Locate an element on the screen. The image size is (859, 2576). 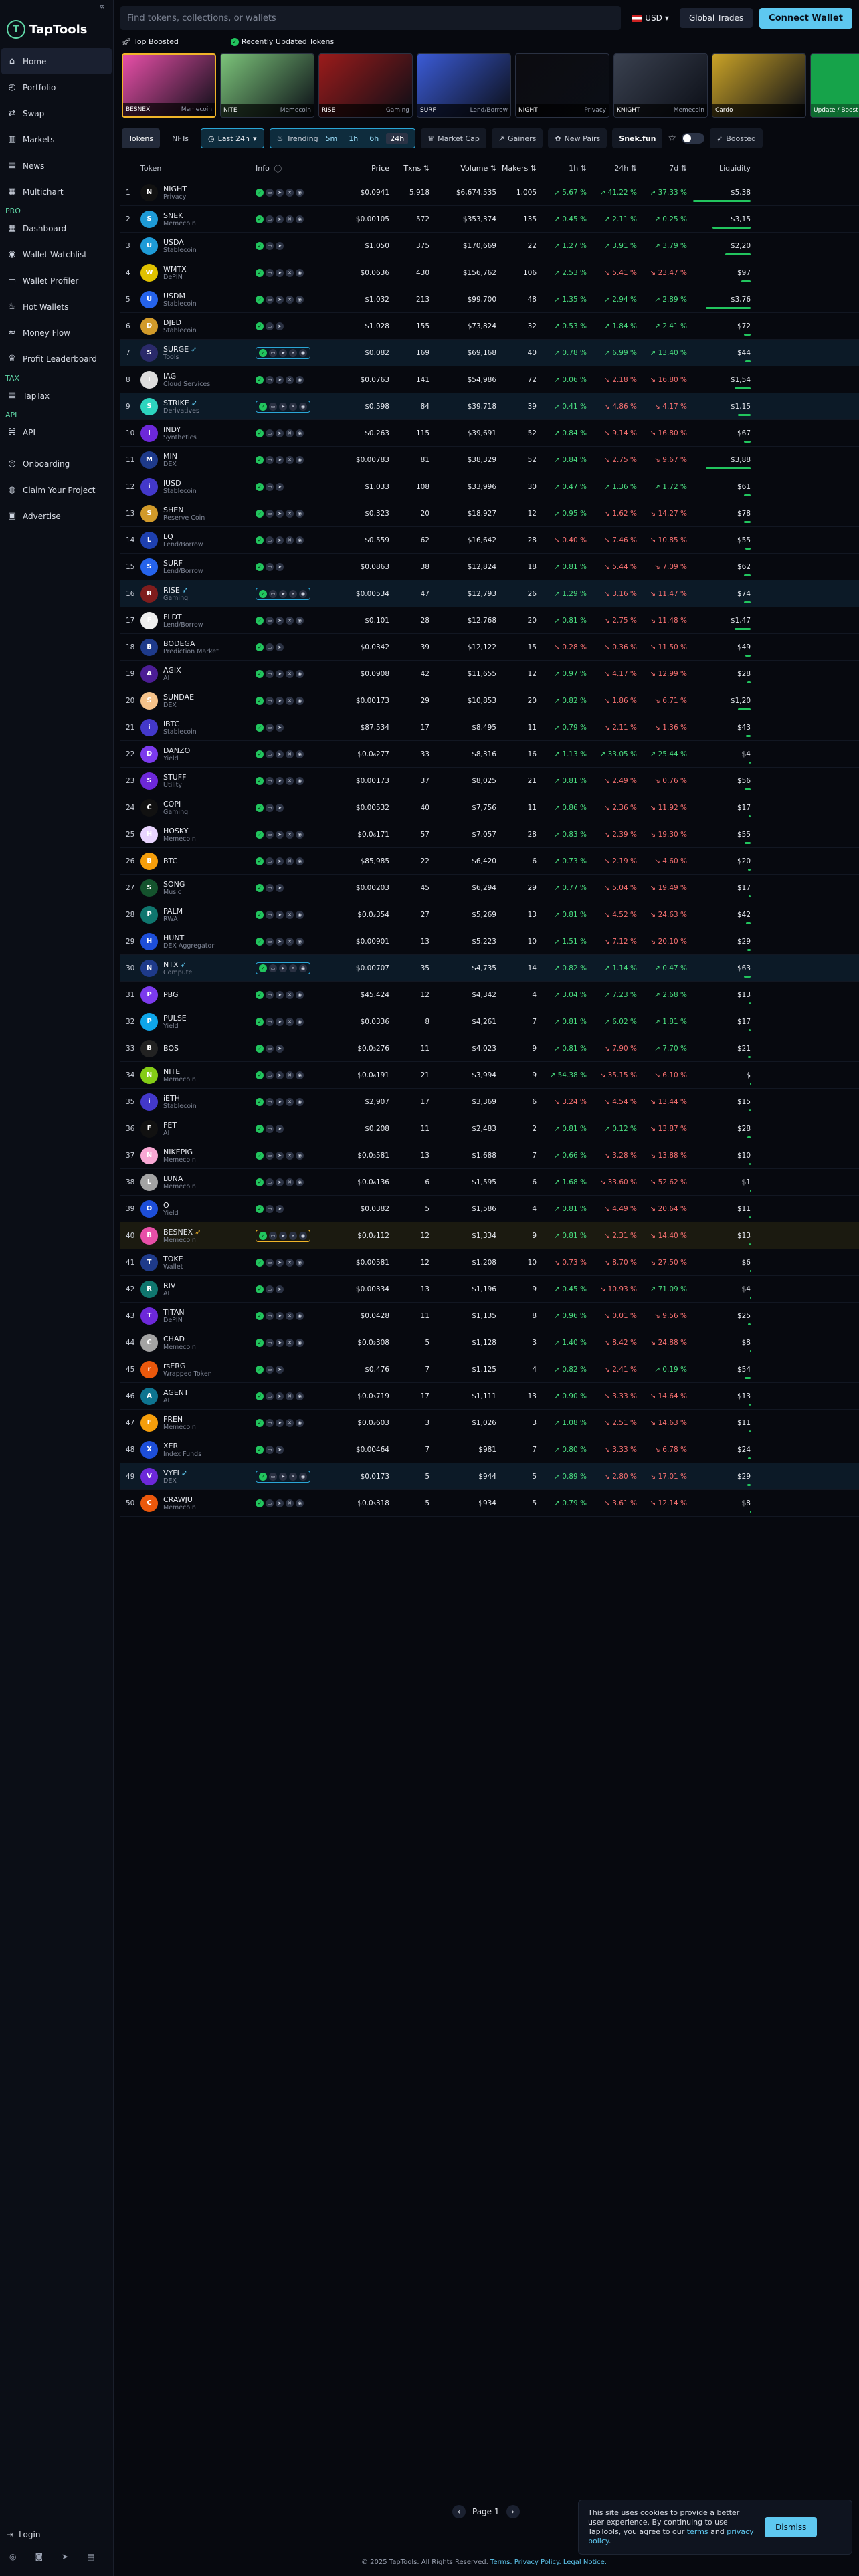
watchlist-toggle is located at coordinates (693, 138).